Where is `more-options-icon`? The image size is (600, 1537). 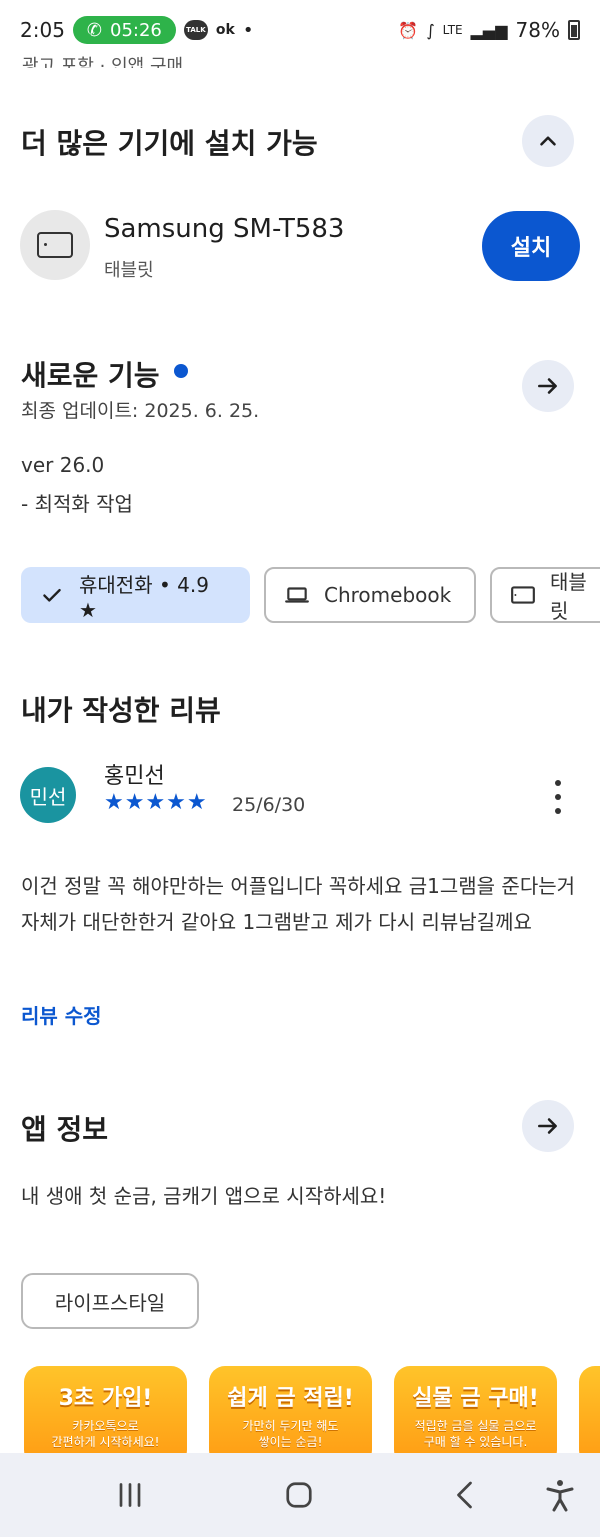 more-options-icon is located at coordinates (558, 797).